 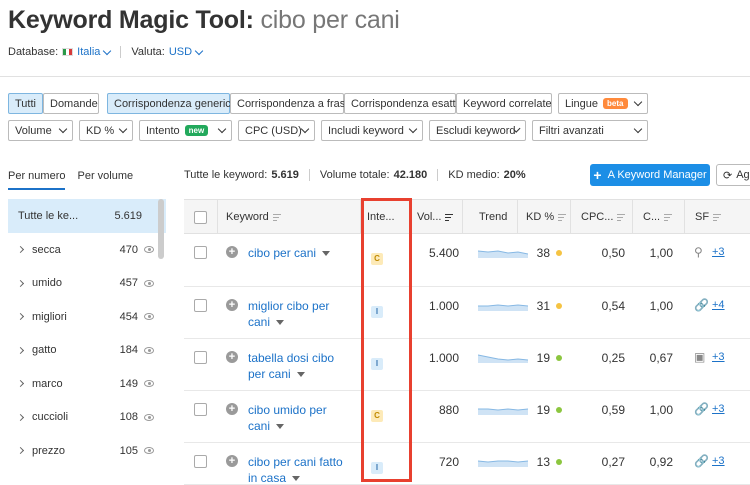 What do you see at coordinates (87, 216) in the screenshot?
I see `sidebar-item-all: Tutte le ke... 5.619` at bounding box center [87, 216].